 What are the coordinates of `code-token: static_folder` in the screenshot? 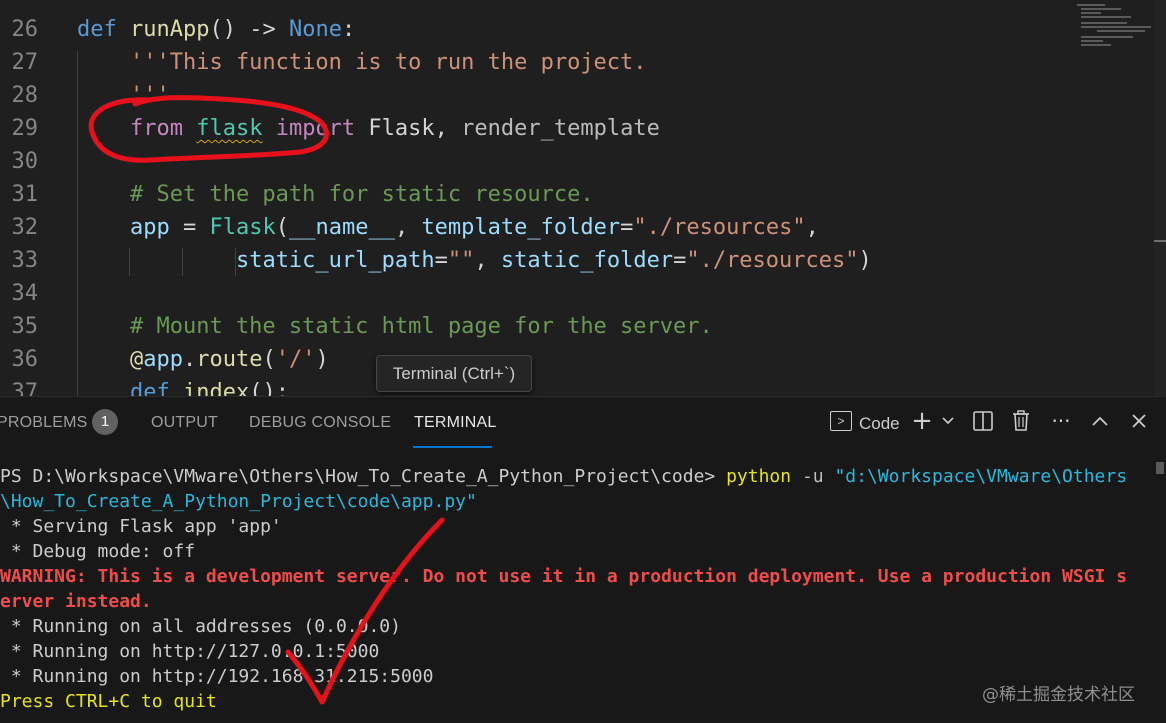 It's located at (587, 260).